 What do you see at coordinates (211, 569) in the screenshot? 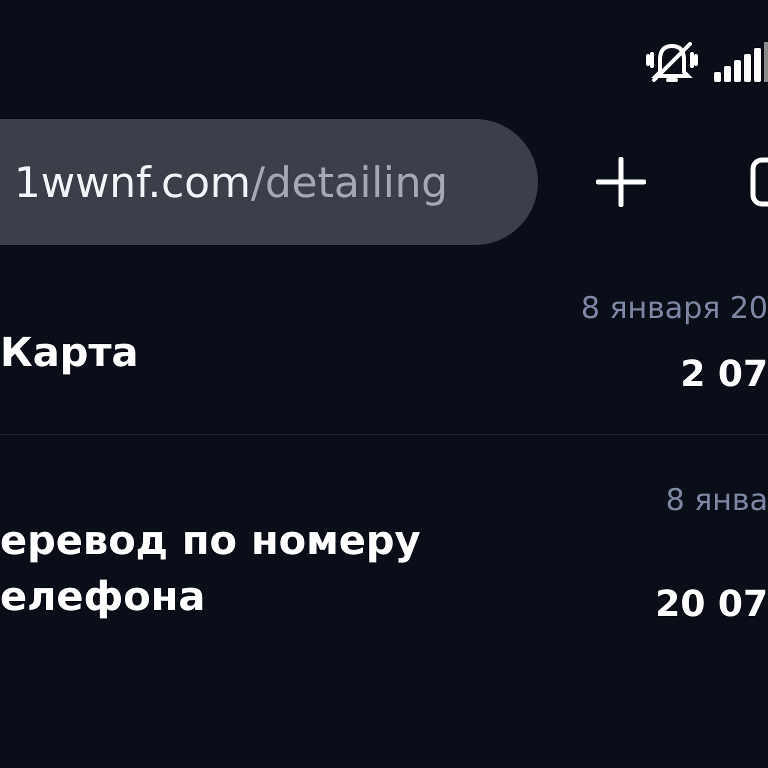
I see `transaction-title: еревод по номеру елефона` at bounding box center [211, 569].